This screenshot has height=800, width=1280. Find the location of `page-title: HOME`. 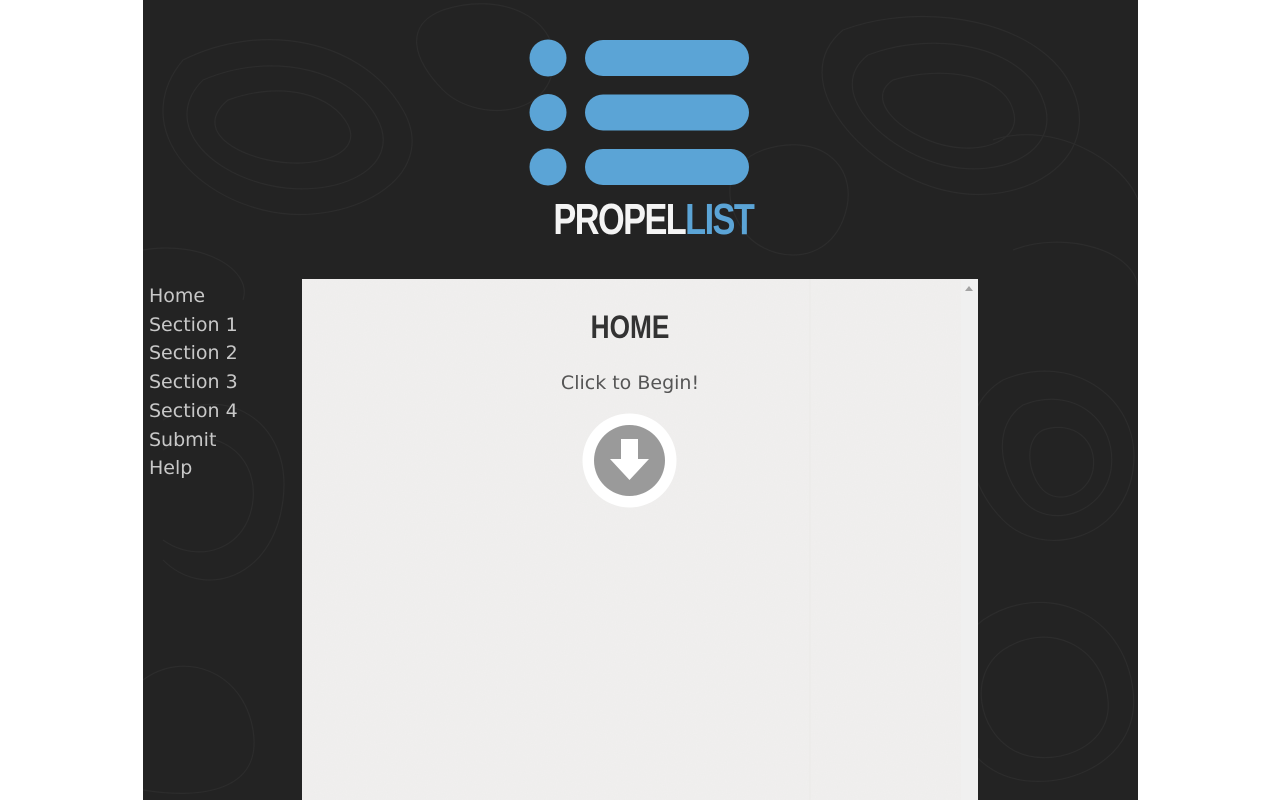

page-title: HOME is located at coordinates (630, 327).